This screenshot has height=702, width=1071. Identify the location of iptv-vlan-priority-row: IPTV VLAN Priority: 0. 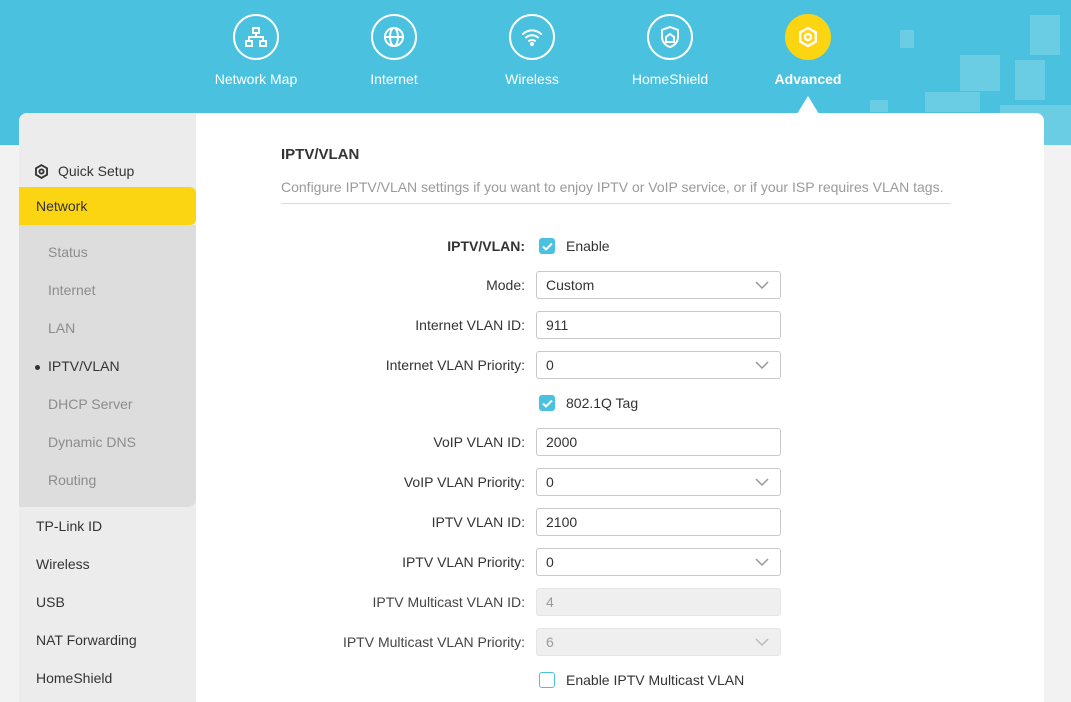
(616, 562).